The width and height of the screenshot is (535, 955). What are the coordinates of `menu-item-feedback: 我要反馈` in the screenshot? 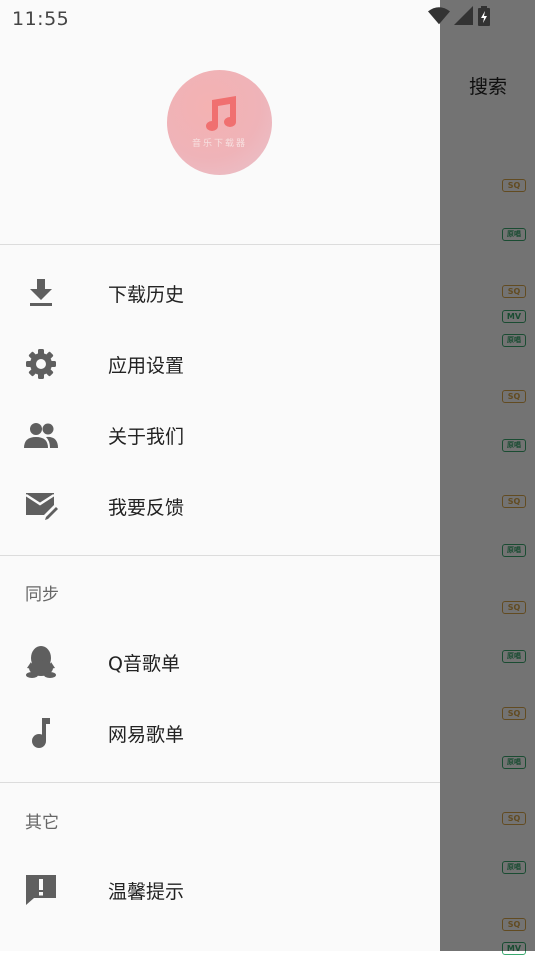 It's located at (220, 506).